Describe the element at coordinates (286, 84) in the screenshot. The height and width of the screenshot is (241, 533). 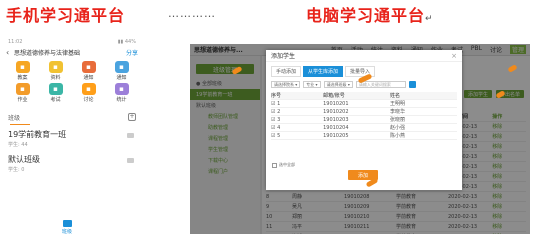
I see `college-select: 请选择院系 ▾` at that location.